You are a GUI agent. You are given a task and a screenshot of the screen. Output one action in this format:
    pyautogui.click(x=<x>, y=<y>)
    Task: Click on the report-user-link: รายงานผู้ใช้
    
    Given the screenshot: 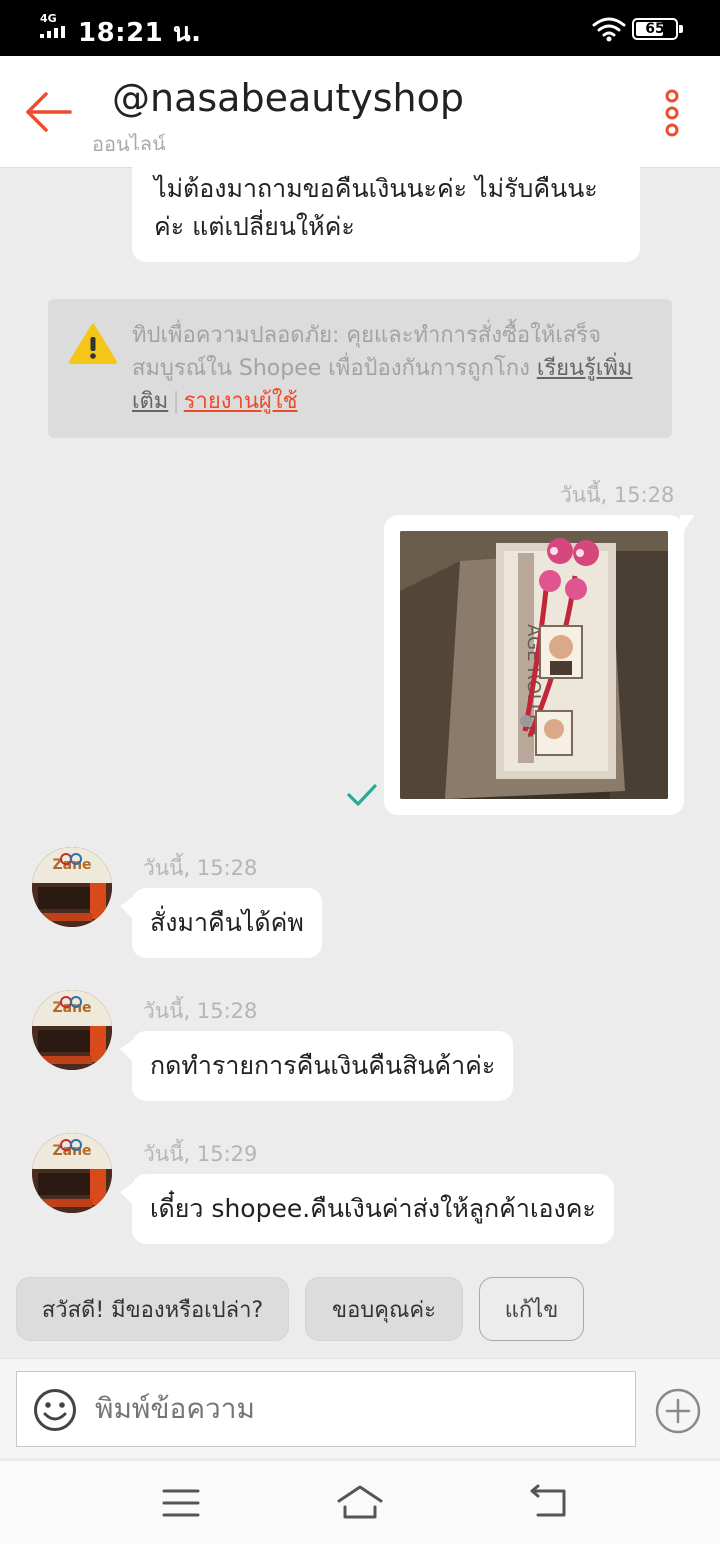 What is the action you would take?
    pyautogui.click(x=241, y=401)
    